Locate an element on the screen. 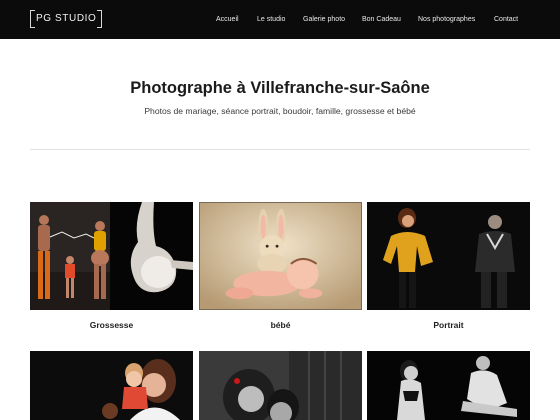 The height and width of the screenshot is (420, 560). nav-bon-cadeau: Bon Cadeau is located at coordinates (381, 19).